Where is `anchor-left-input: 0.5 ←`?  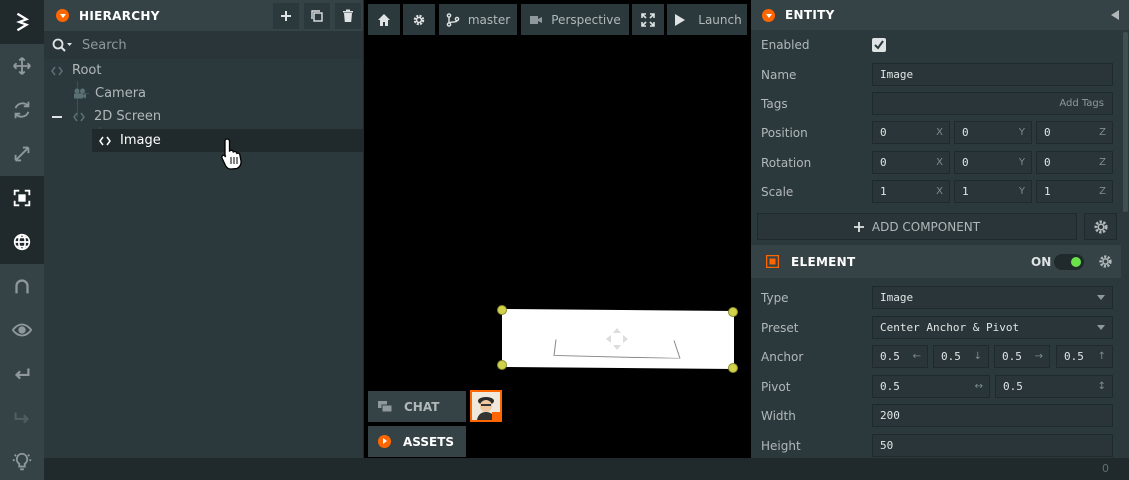 anchor-left-input: 0.5 ← is located at coordinates (900, 356).